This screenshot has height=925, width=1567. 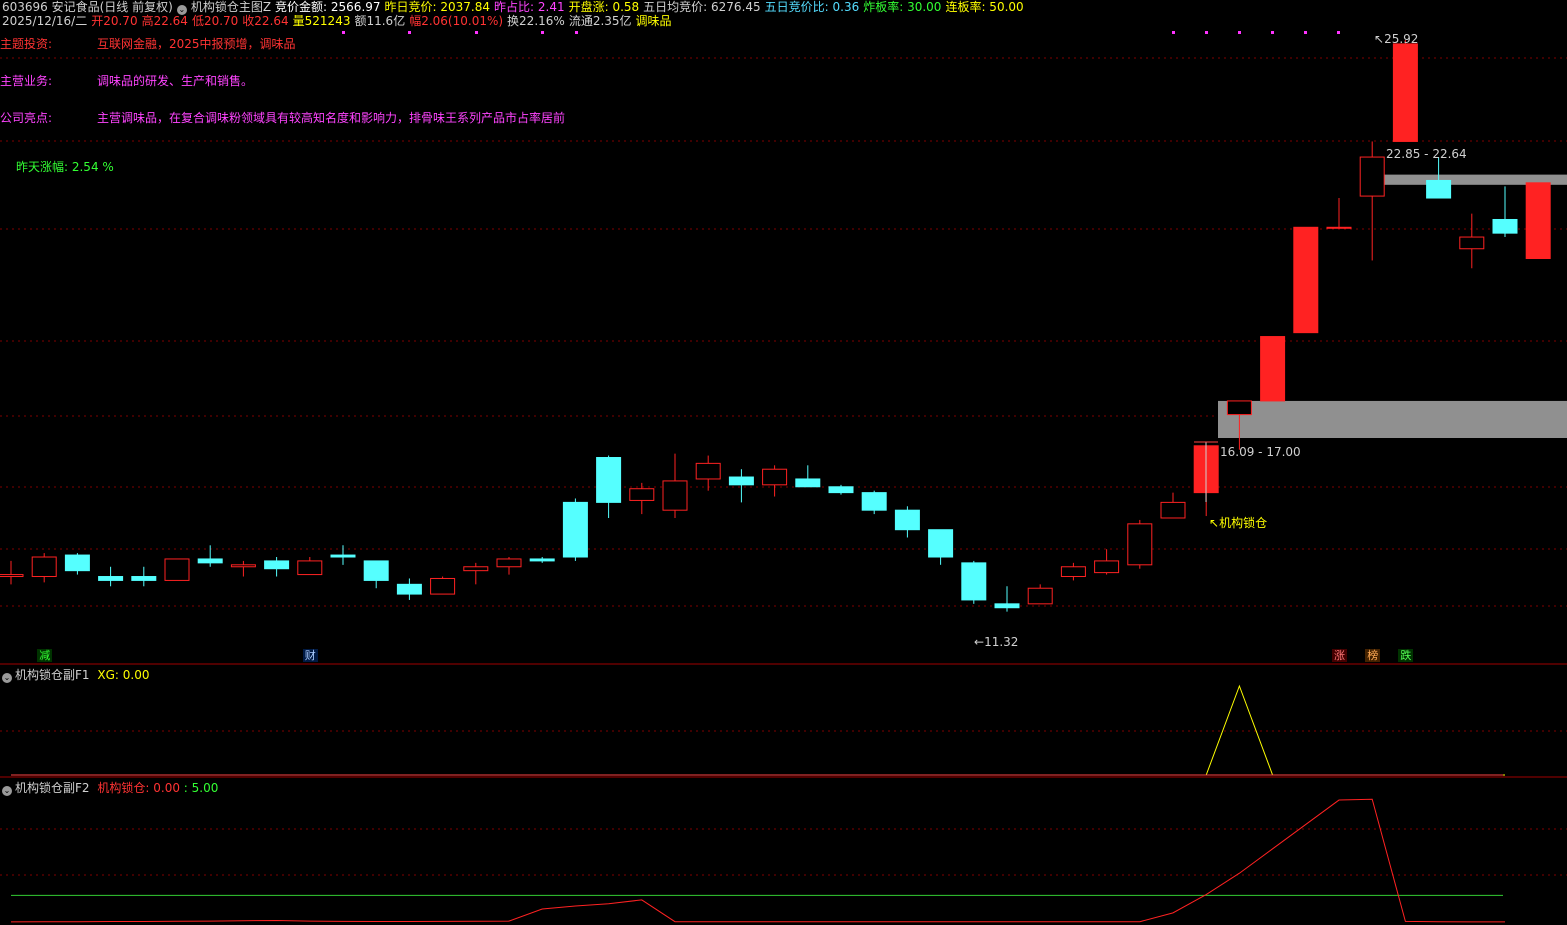 I want to click on header-field: 量521243, so click(x=321, y=21).